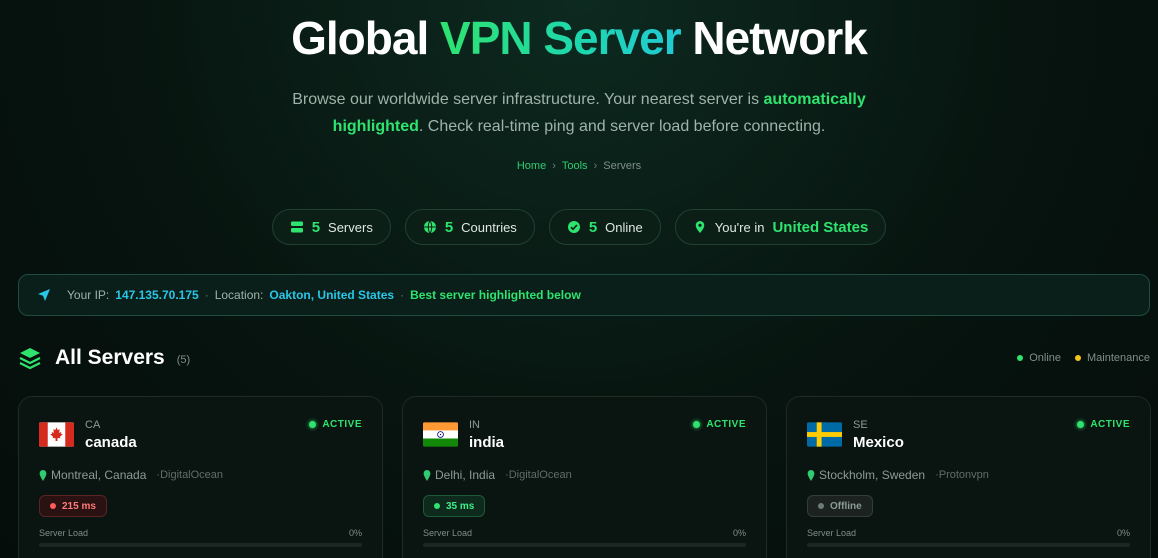 This screenshot has width=1158, height=558. I want to click on breadcrumb-current: Servers, so click(622, 166).